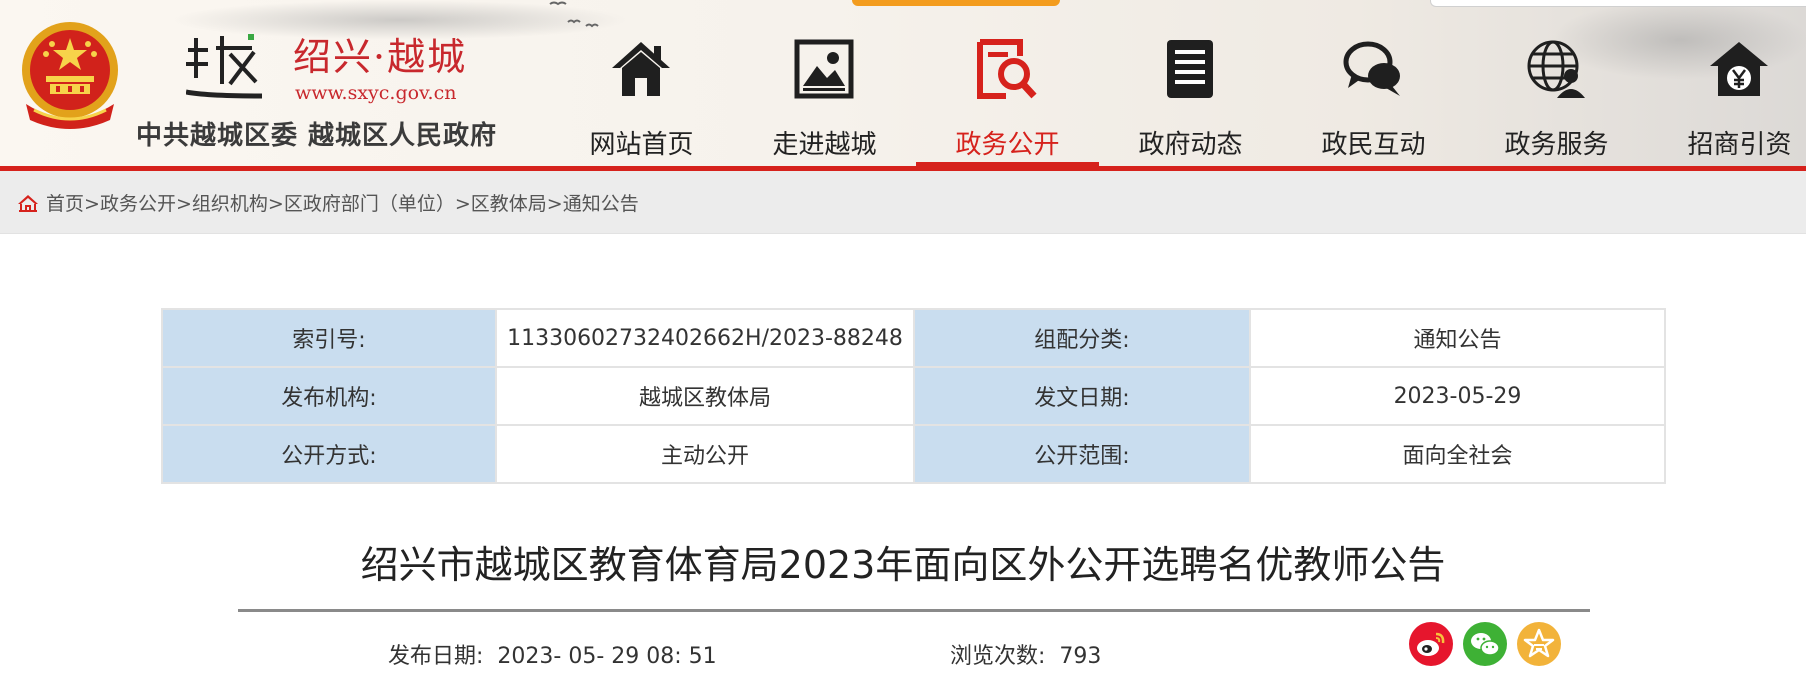  What do you see at coordinates (329, 396) in the screenshot?
I see `info-key: 发布机构:` at bounding box center [329, 396].